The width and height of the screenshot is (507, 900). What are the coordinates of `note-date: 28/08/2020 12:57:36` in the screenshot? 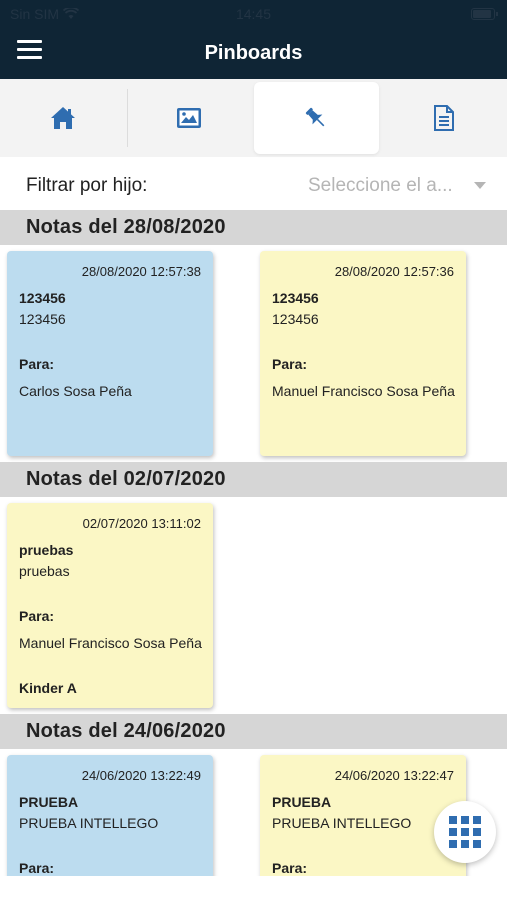 It's located at (394, 271).